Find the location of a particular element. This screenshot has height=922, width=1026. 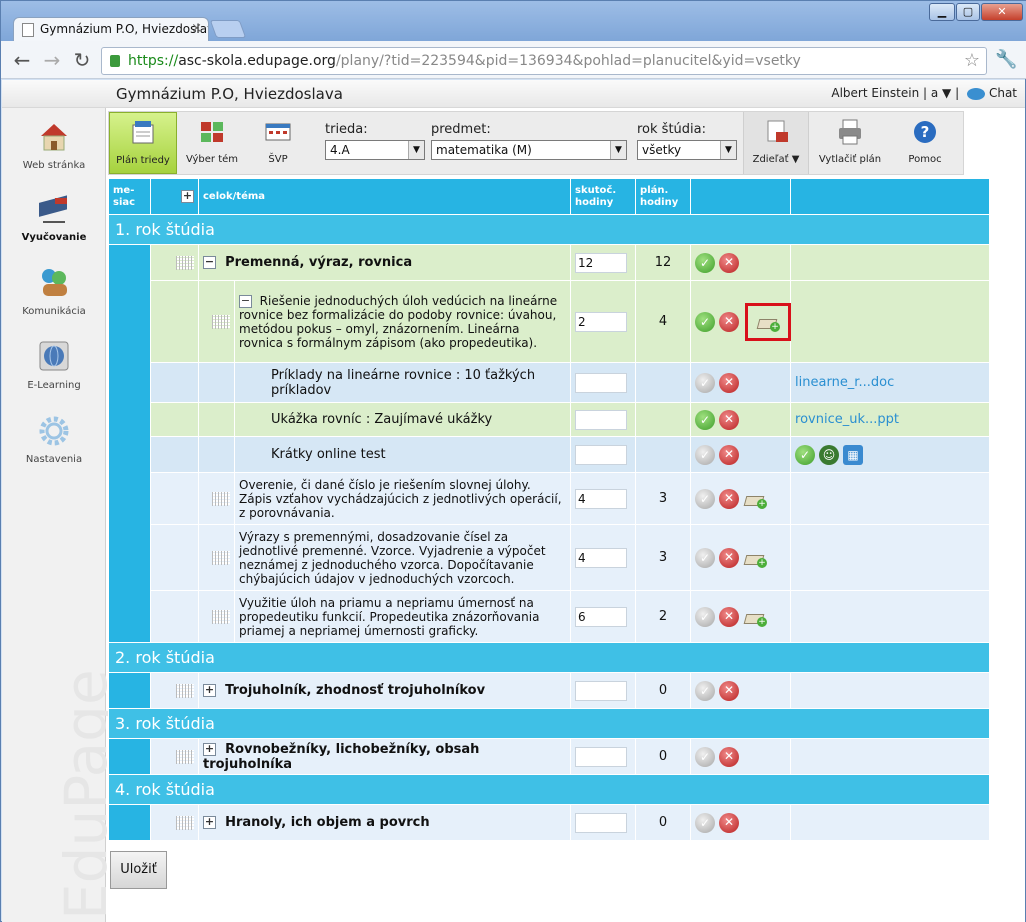

reload-icon: ↻ is located at coordinates (82, 60).